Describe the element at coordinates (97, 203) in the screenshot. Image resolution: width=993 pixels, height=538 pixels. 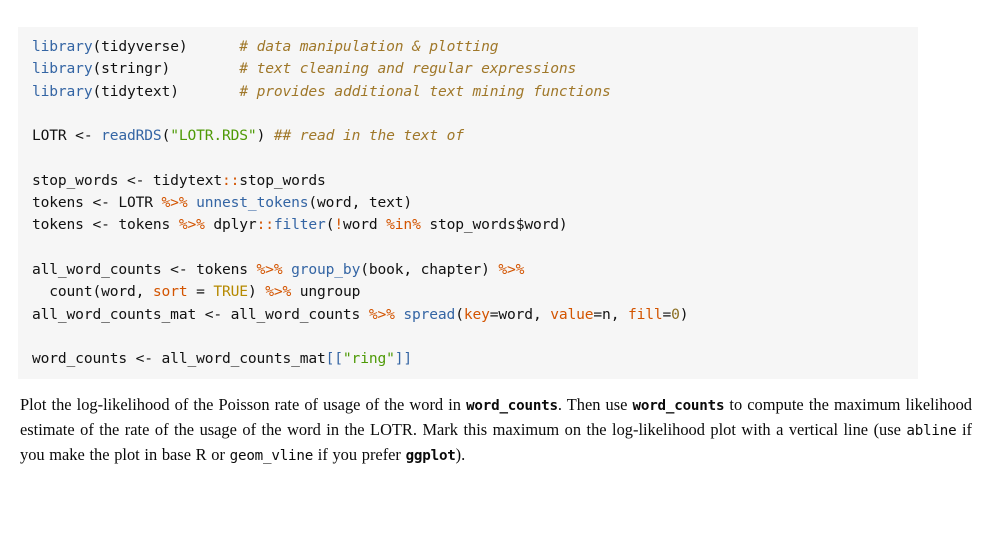
I see `code-token: tokens <- LOTR` at that location.